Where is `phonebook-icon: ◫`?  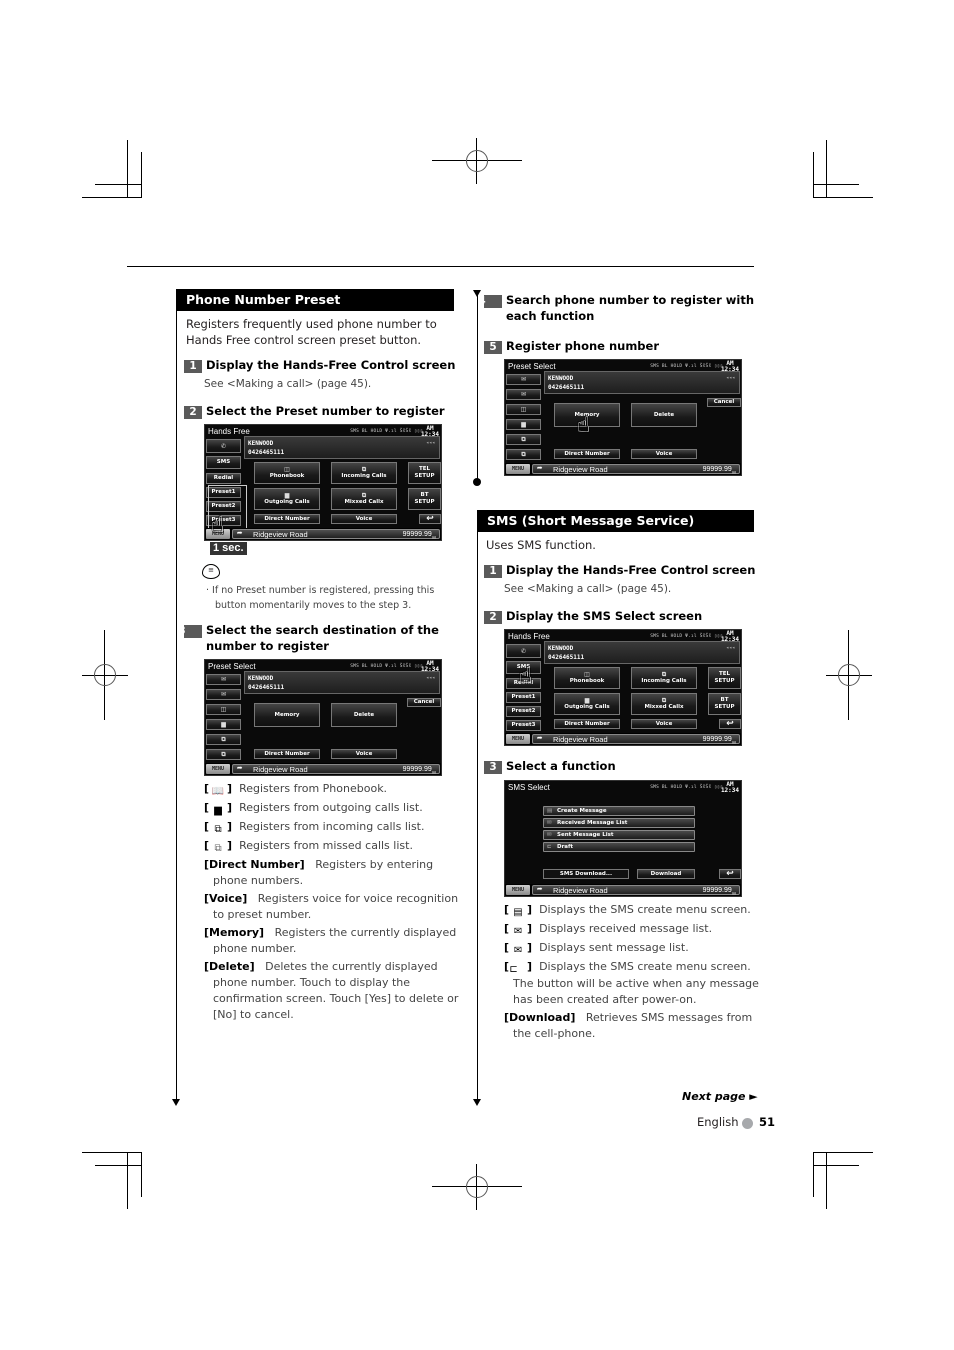
phonebook-icon: ◫ is located at coordinates (587, 674).